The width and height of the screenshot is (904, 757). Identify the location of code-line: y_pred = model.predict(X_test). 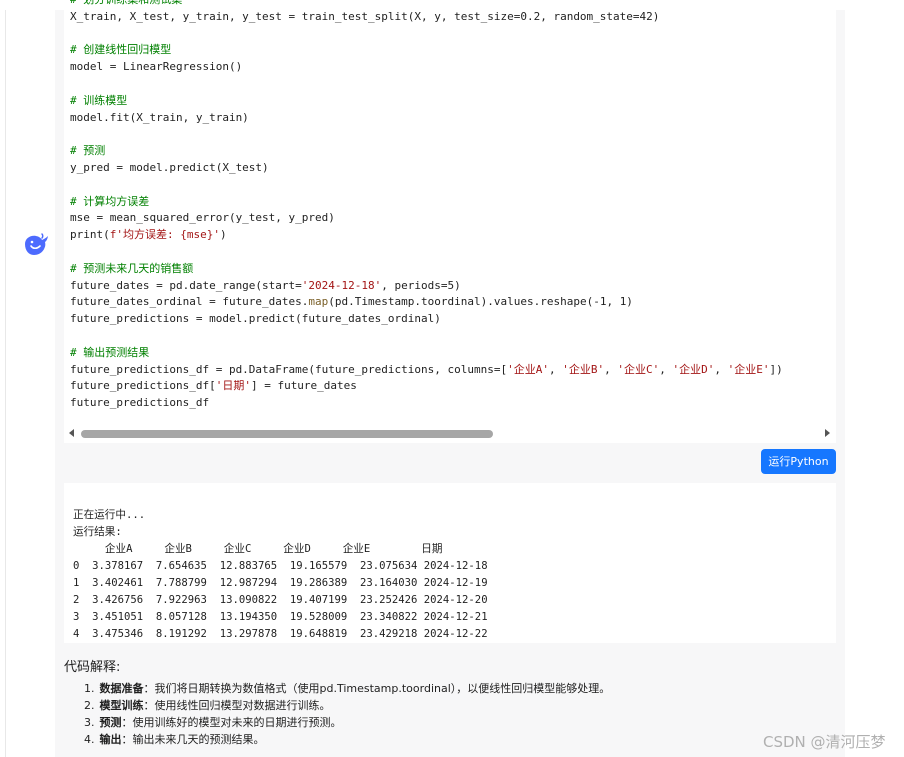
(426, 168).